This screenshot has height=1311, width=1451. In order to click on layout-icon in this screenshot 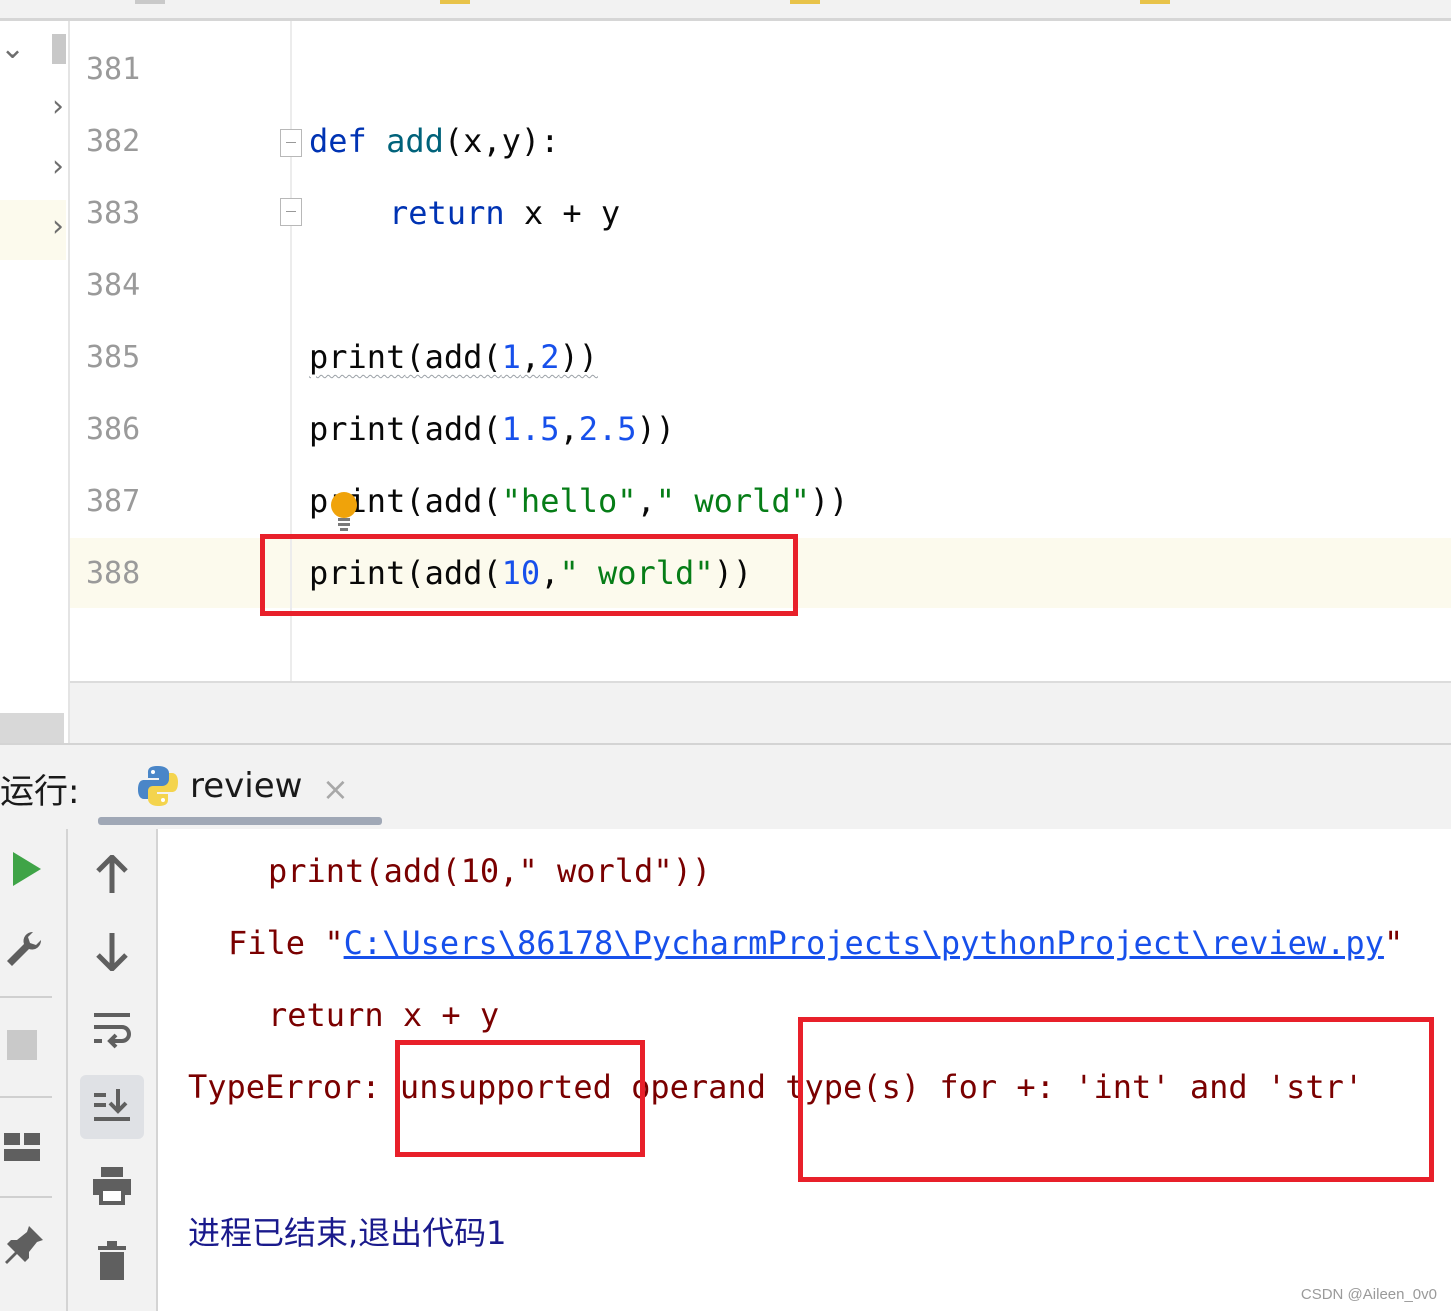, I will do `click(22, 1147)`.